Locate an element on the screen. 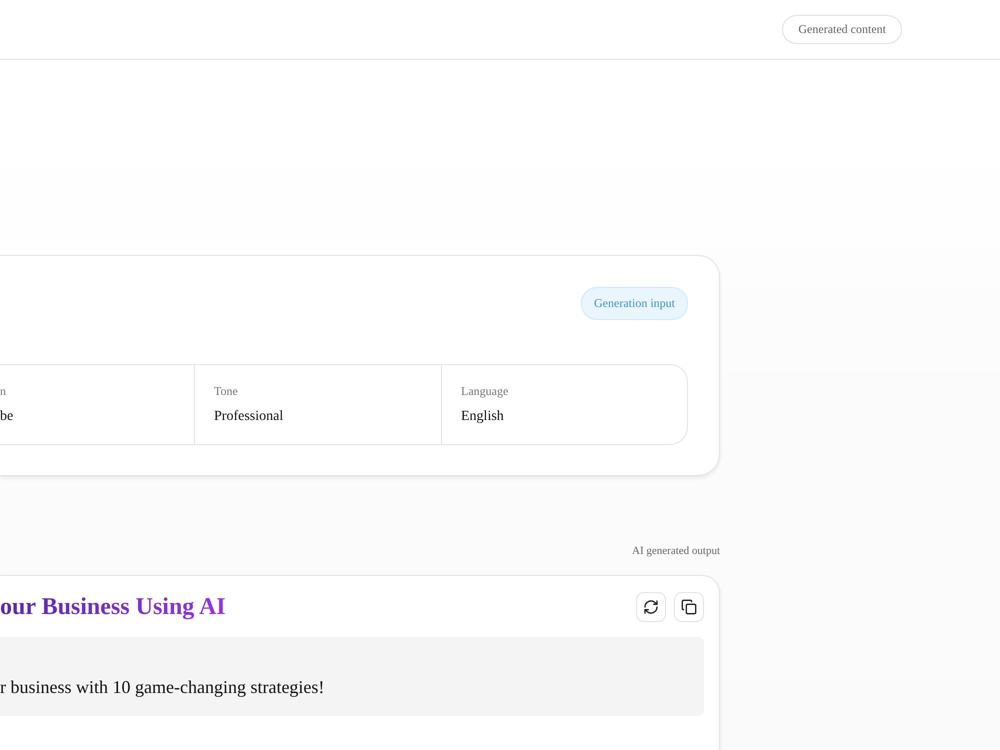 Image resolution: width=1000 pixels, height=750 pixels. copy-icon is located at coordinates (689, 607).